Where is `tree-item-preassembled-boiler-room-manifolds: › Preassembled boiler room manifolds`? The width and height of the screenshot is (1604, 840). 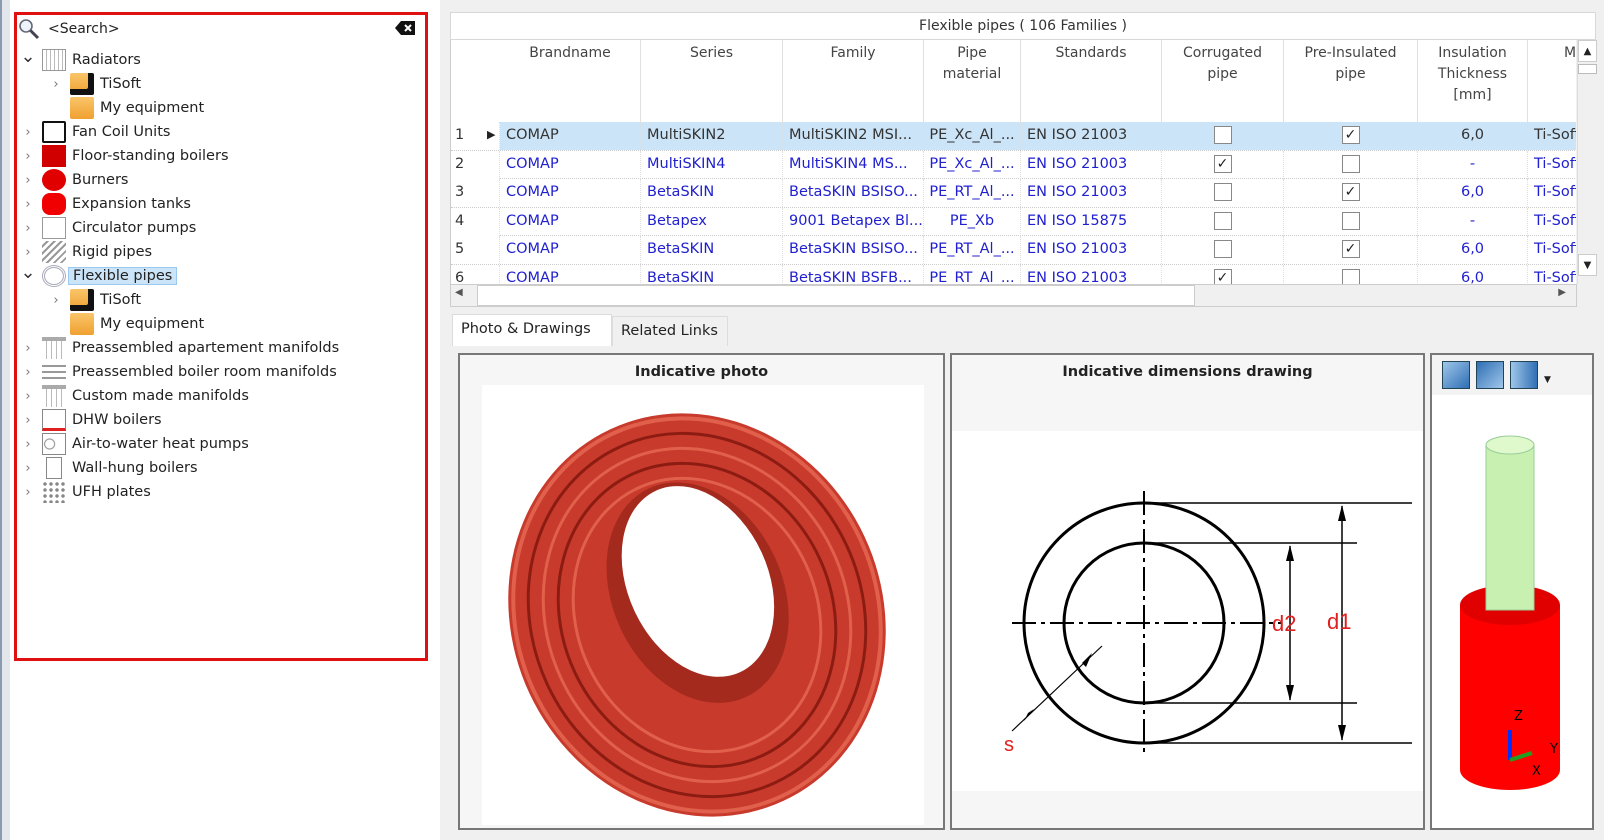
tree-item-preassembled-boiler-room-manifolds: › Preassembled boiler room manifolds is located at coordinates (178, 372).